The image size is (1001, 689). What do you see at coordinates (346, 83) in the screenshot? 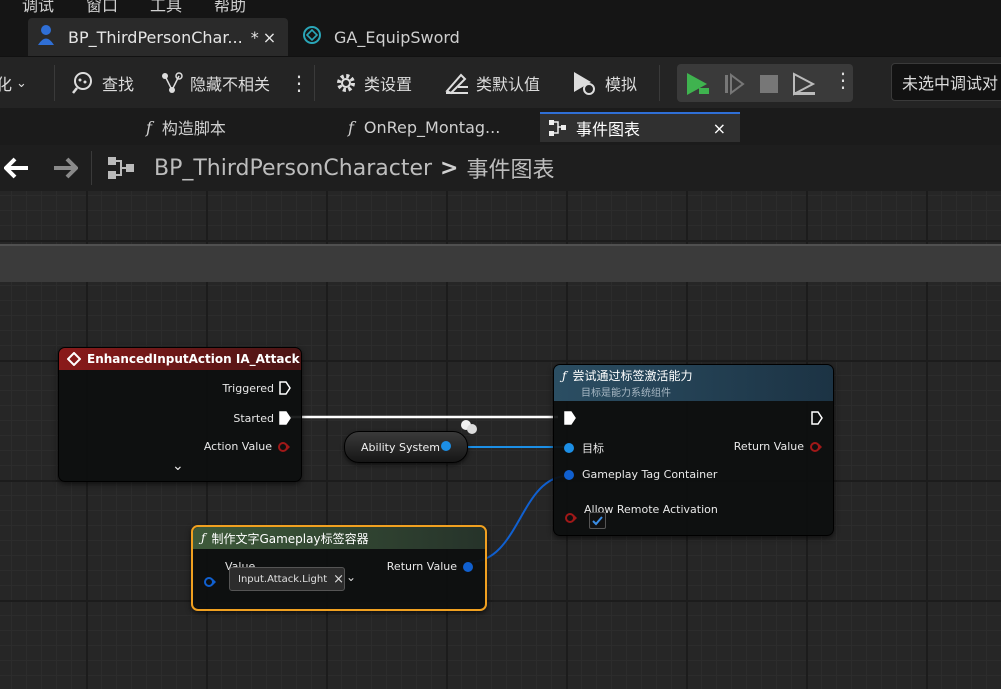
I see `gear-icon` at bounding box center [346, 83].